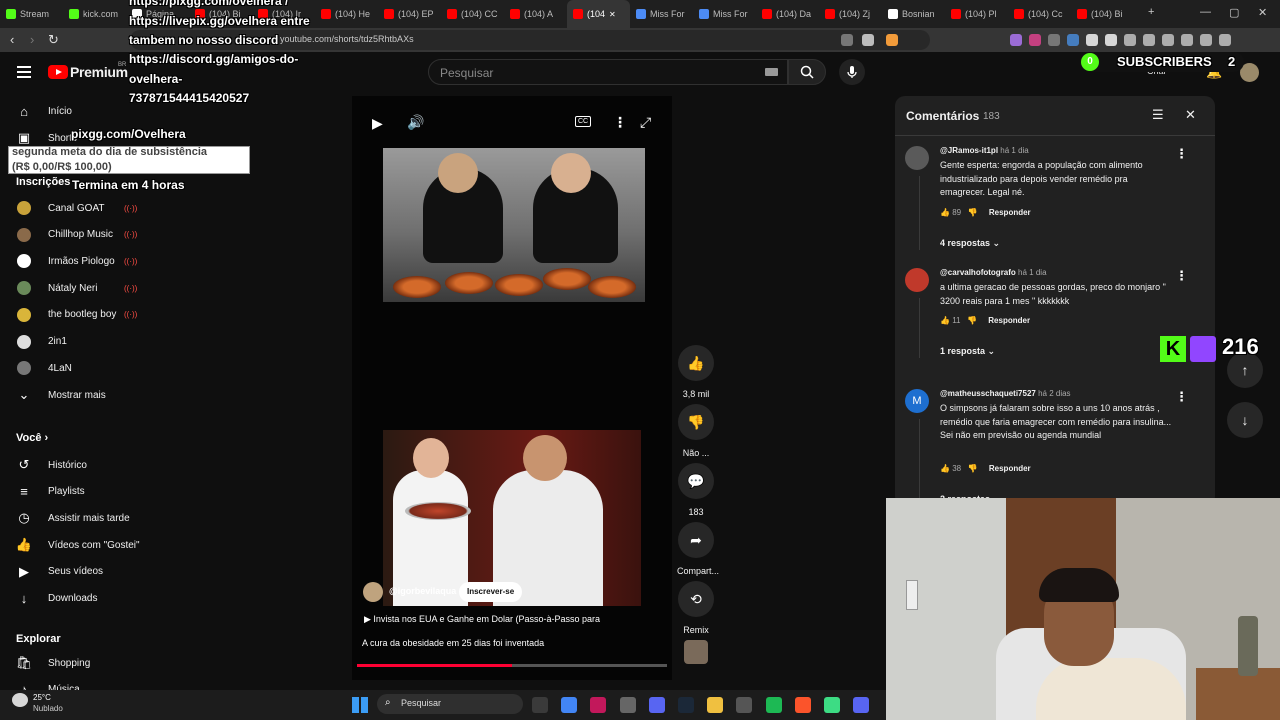  Describe the element at coordinates (373, 592) in the screenshot. I see `channel-avatar` at that location.